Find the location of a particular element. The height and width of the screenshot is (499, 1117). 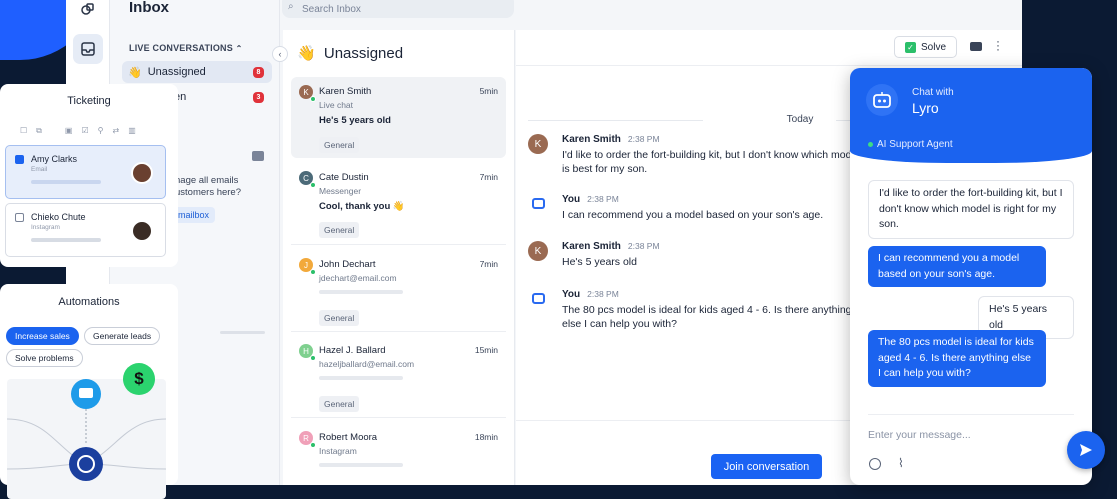

message-time: 2:38 PM is located at coordinates (643, 246).